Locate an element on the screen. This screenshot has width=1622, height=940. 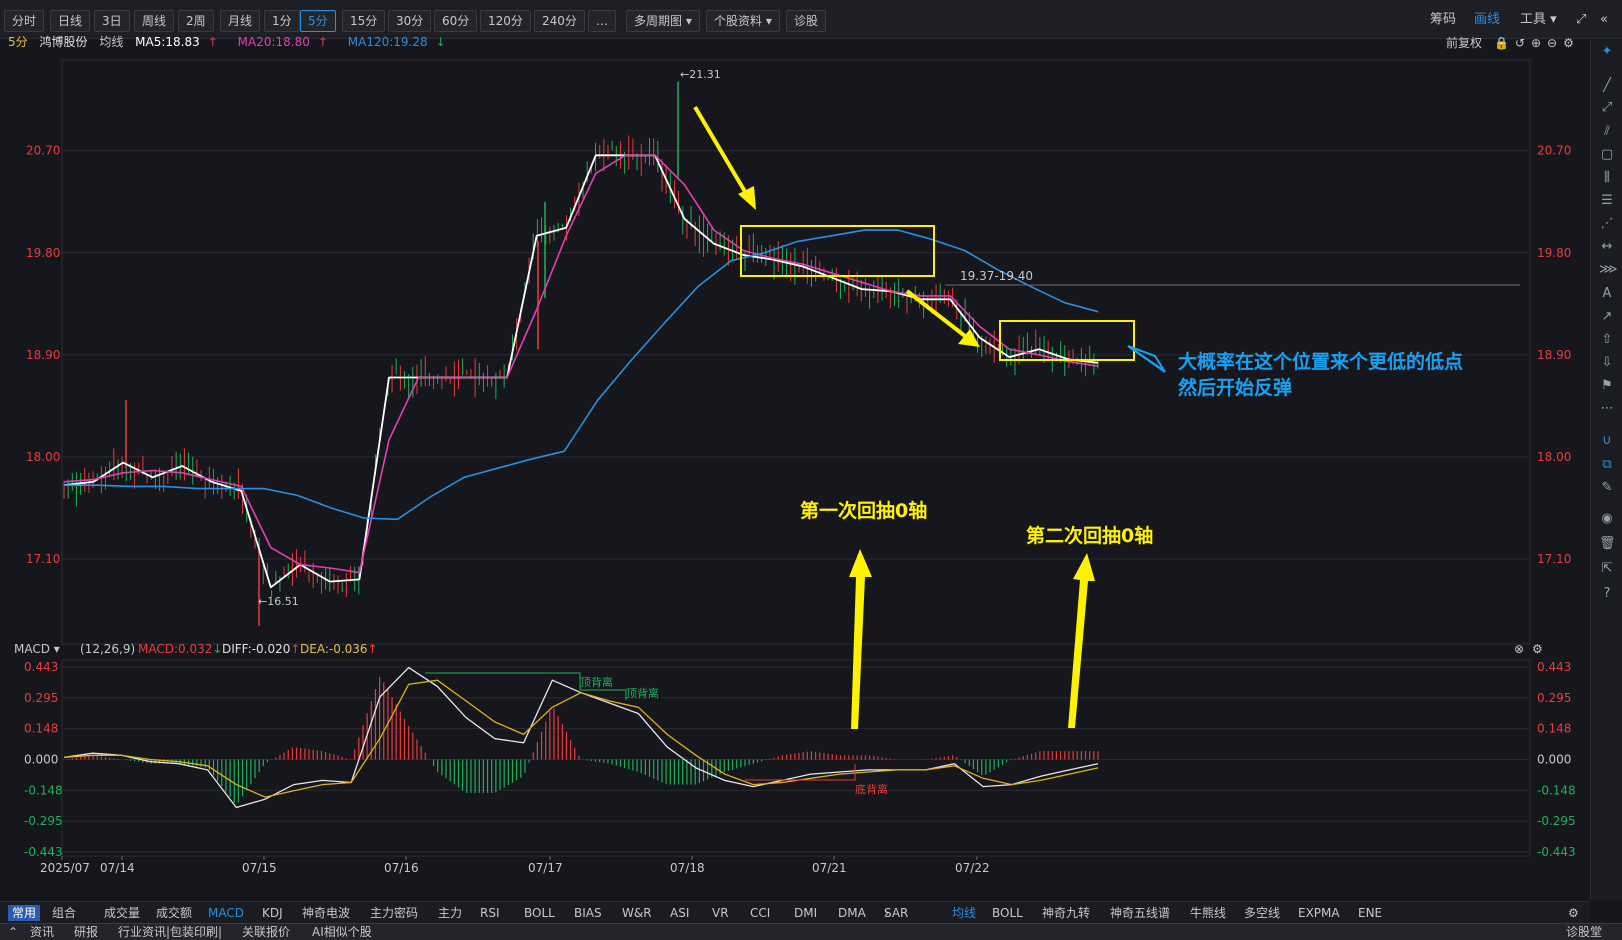
magnet-icon: ∪ is located at coordinates (1607, 441).